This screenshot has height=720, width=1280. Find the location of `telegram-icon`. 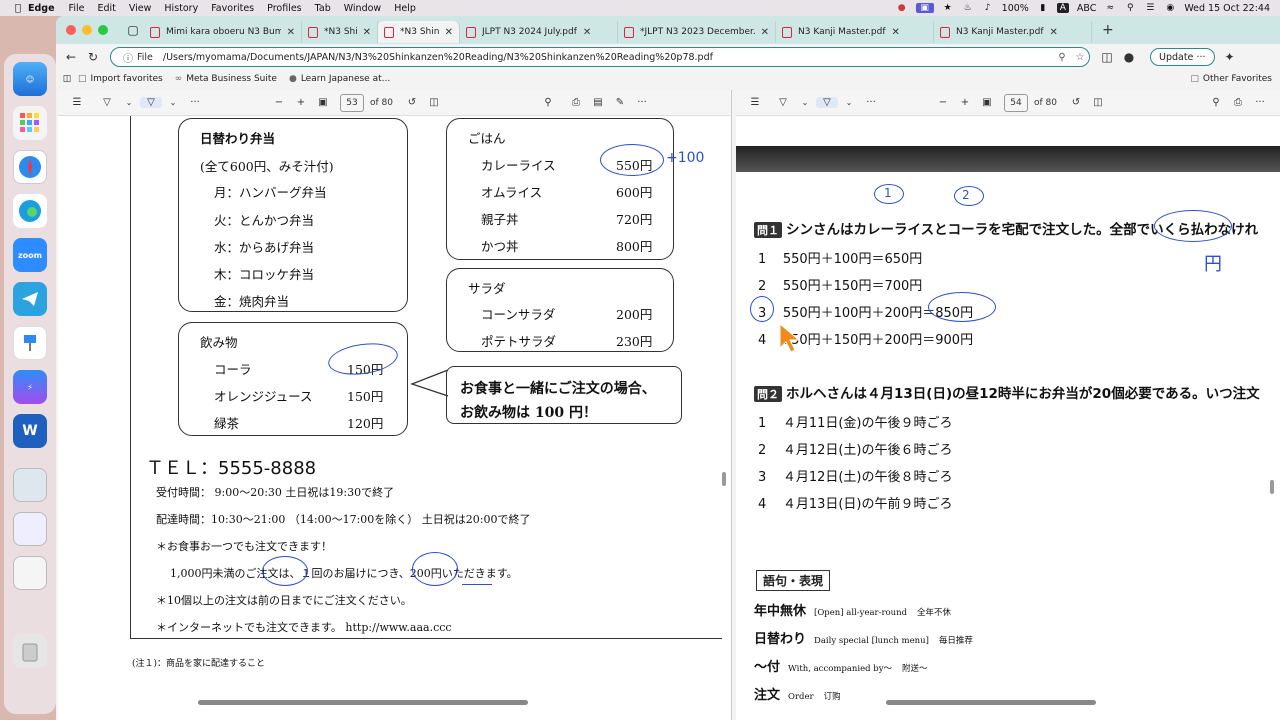

telegram-icon is located at coordinates (30, 299).